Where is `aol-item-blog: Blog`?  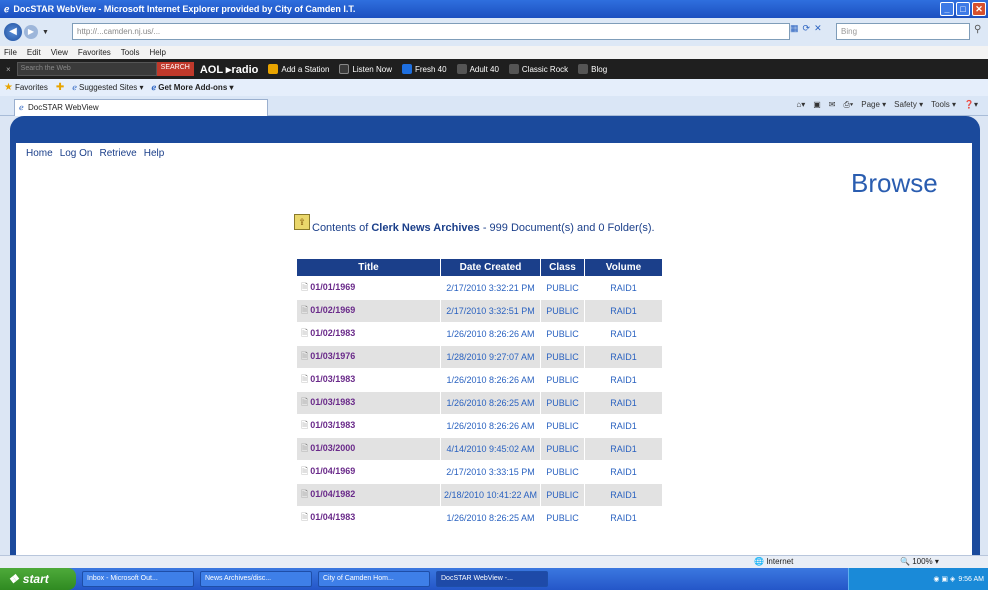 aol-item-blog: Blog is located at coordinates (592, 69).